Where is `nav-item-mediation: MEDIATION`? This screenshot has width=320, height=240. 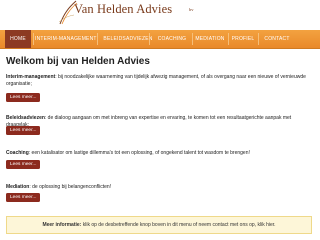
nav-item-mediation: MEDIATION is located at coordinates (210, 39).